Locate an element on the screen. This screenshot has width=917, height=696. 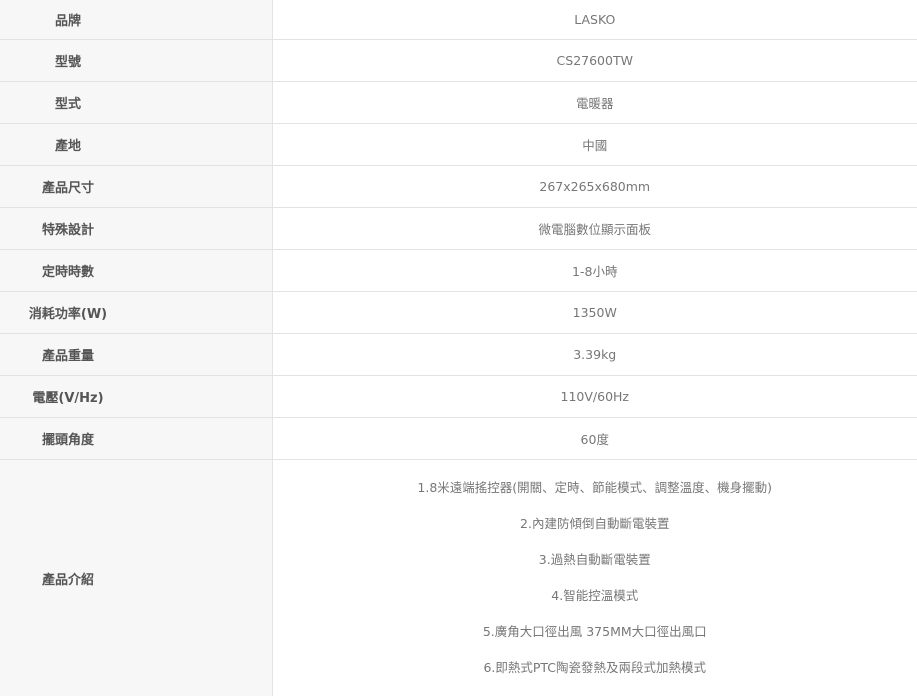
spec-value: CS27600TW is located at coordinates (594, 60).